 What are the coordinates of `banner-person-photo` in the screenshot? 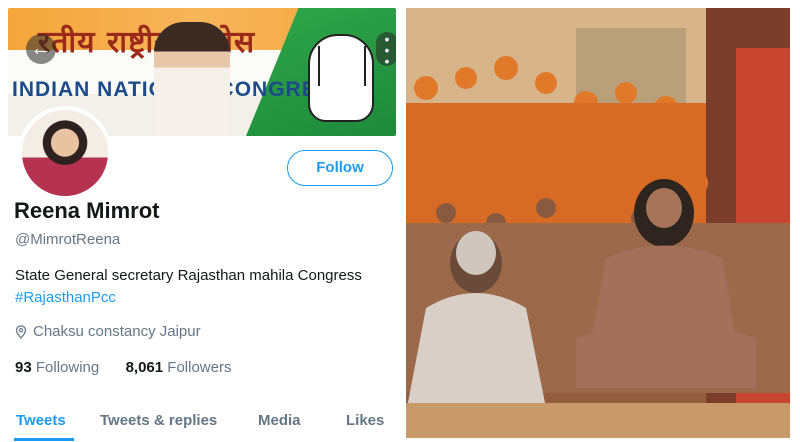 It's located at (192, 79).